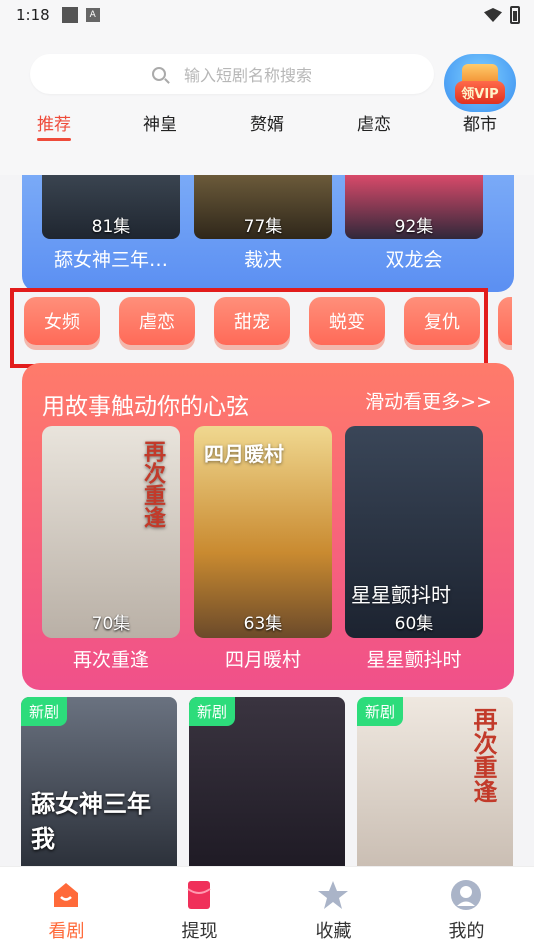 Image resolution: width=534 pixels, height=950 pixels. What do you see at coordinates (66, 908) in the screenshot?
I see `nav-watch: 看剧` at bounding box center [66, 908].